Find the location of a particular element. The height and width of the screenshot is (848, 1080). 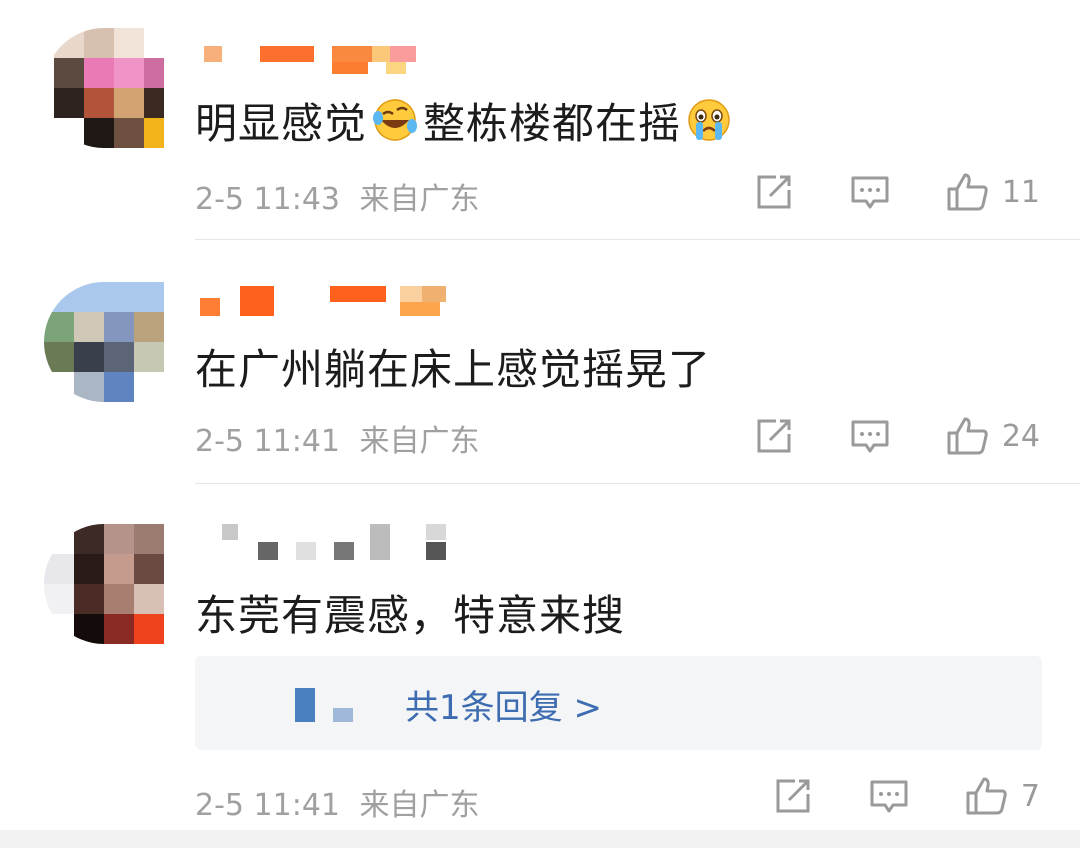

comment-text-part: 整栋楼都在摇 is located at coordinates (552, 123).